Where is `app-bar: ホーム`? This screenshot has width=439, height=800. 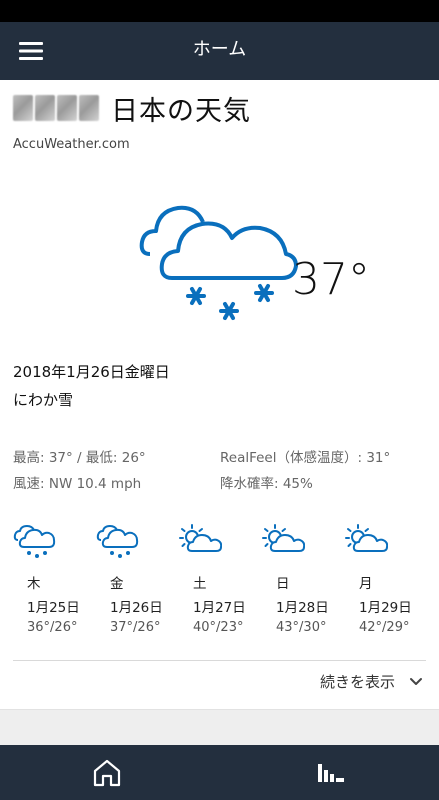
app-bar: ホーム is located at coordinates (219, 51).